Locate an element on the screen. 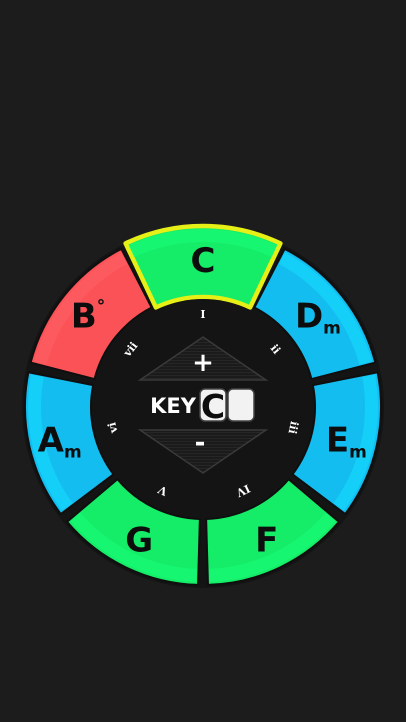 The width and height of the screenshot is (406, 722). numeral-c: I is located at coordinates (202, 314).